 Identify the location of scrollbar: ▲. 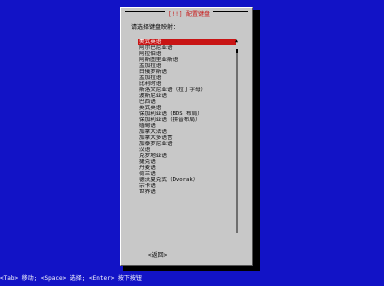
(236, 138).